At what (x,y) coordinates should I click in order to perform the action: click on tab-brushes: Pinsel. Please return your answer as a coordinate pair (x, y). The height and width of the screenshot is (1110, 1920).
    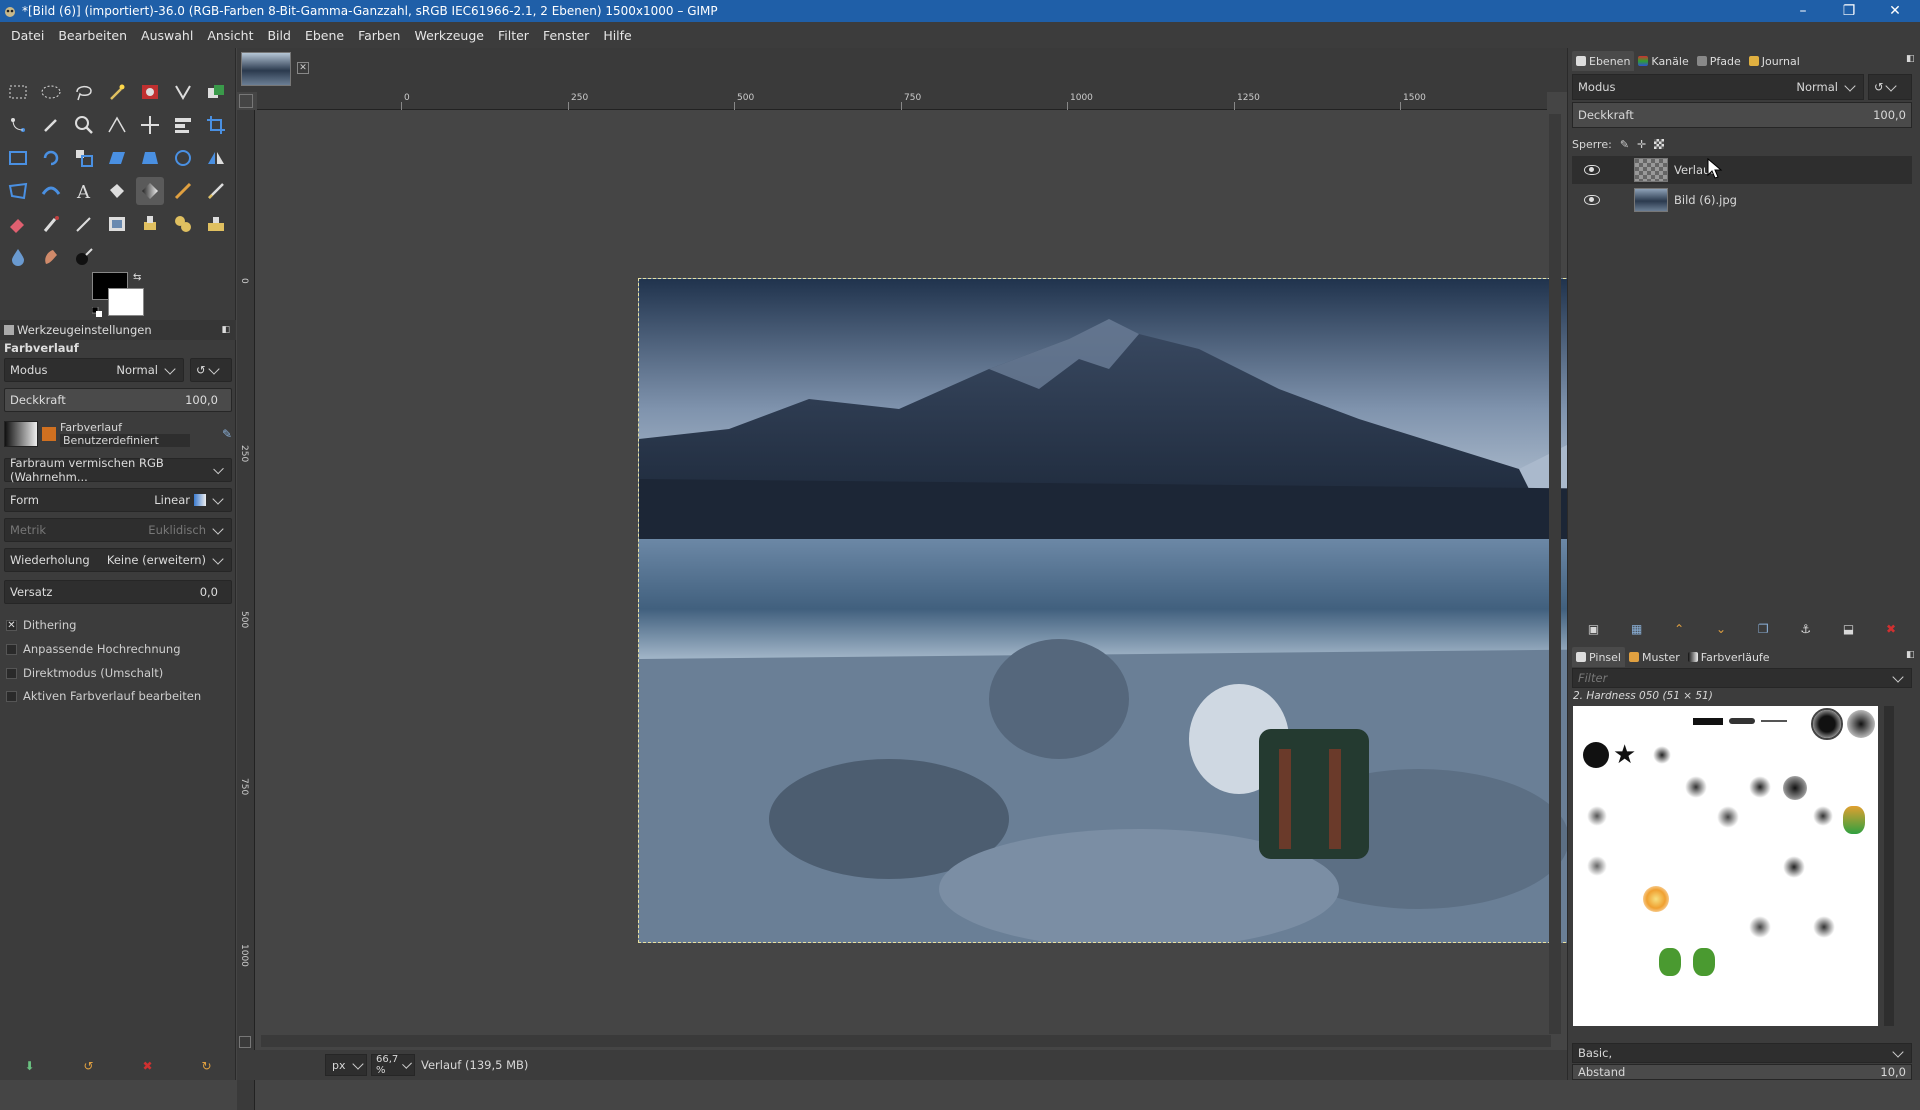
    Looking at the image, I should click on (1598, 657).